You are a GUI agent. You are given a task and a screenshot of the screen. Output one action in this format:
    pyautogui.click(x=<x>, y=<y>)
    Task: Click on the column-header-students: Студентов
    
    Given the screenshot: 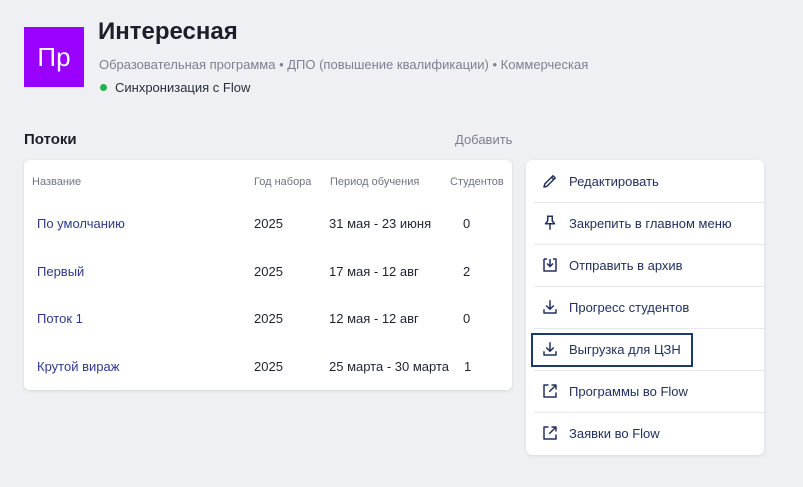 What is the action you would take?
    pyautogui.click(x=477, y=182)
    